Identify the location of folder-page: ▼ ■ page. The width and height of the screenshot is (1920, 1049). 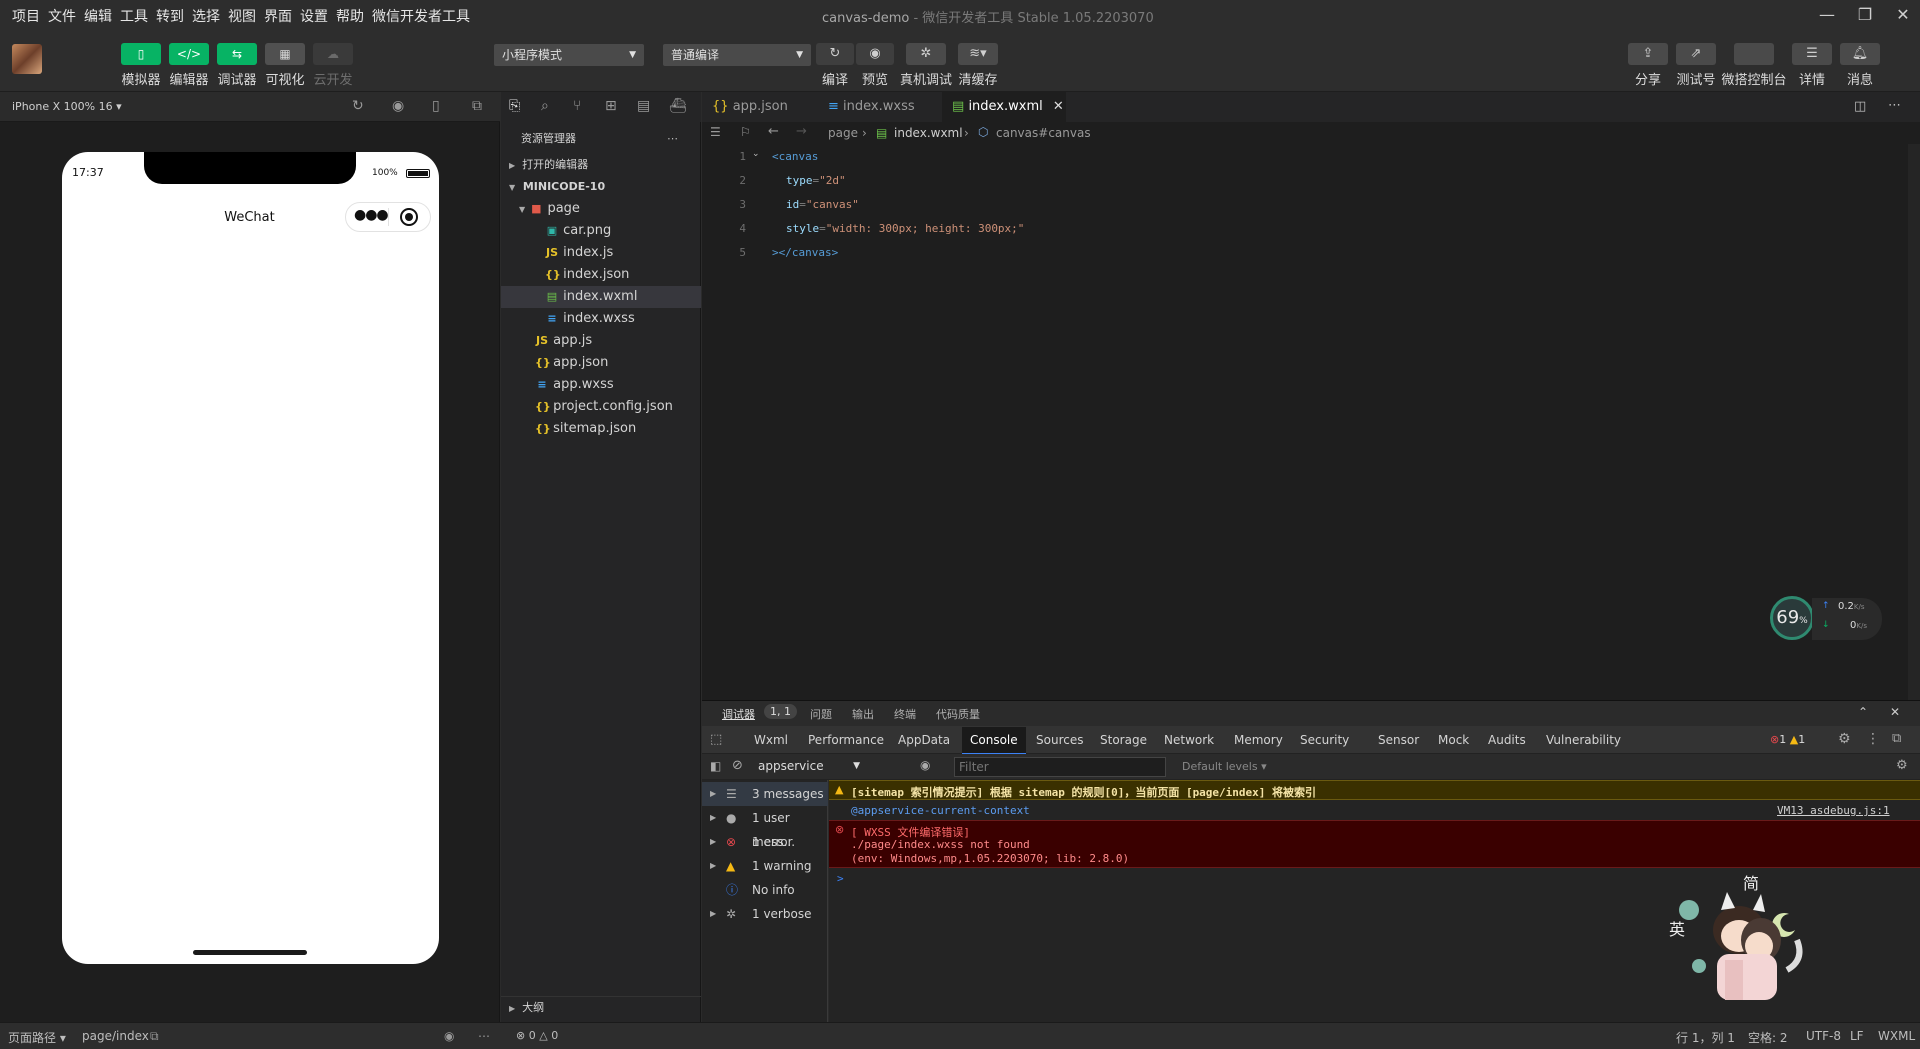
(601, 209).